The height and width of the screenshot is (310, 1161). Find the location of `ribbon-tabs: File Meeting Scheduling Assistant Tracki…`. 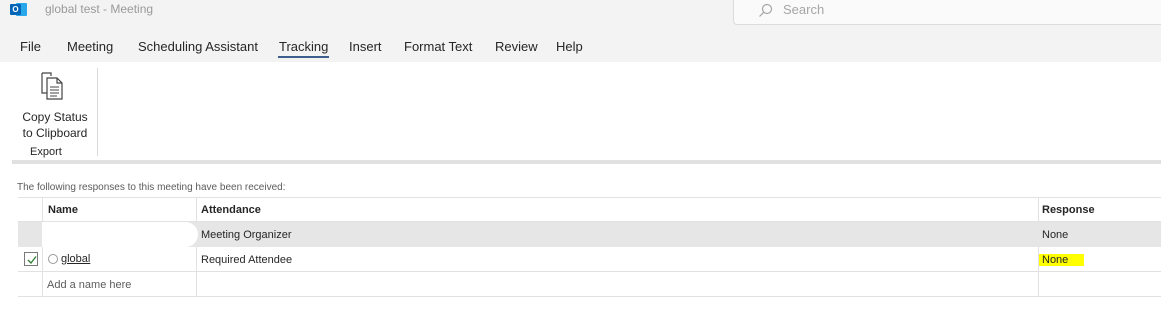

ribbon-tabs: File Meeting Scheduling Assistant Tracki… is located at coordinates (580, 48).